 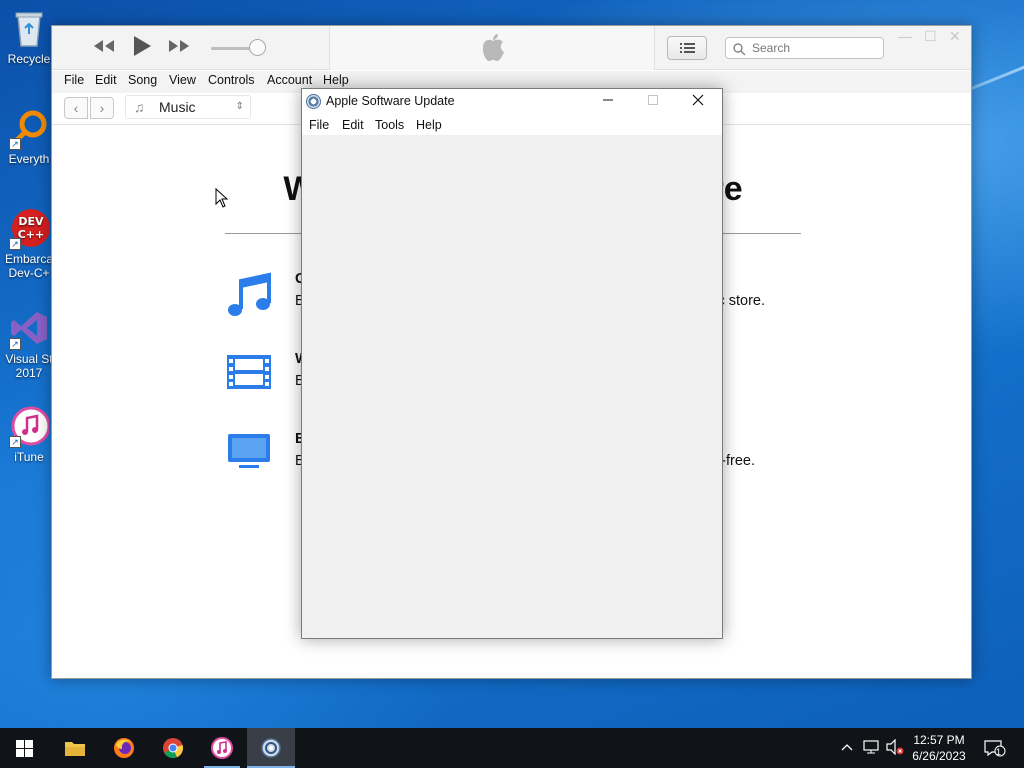 I want to click on network-icon, so click(x=871, y=747).